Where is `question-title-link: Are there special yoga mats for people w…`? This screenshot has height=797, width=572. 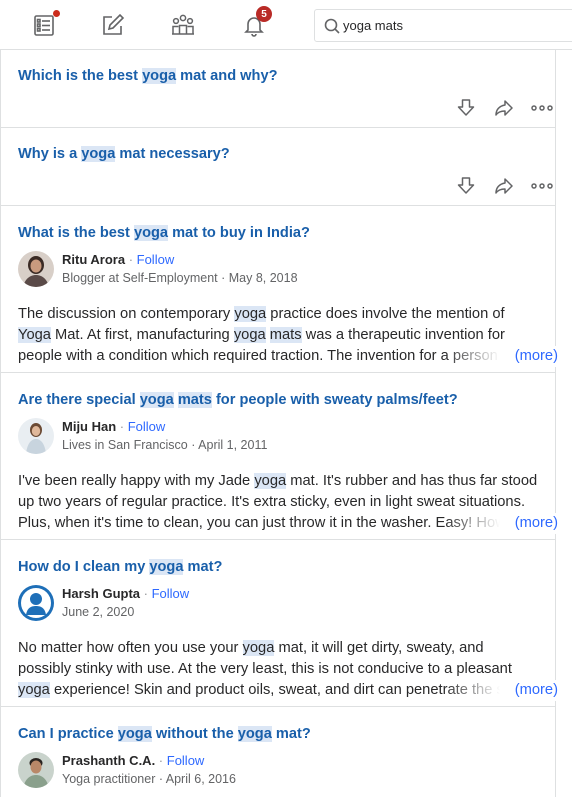
question-title-link: Are there special yoga mats for people w… is located at coordinates (238, 400).